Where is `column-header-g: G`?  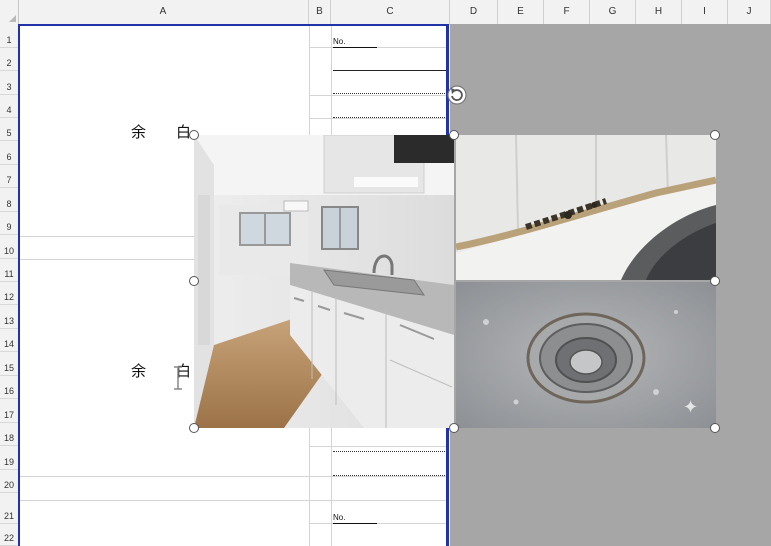
column-header-g: G is located at coordinates (613, 12).